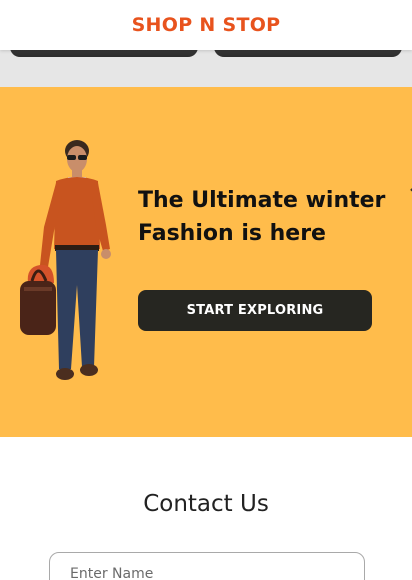 The height and width of the screenshot is (580, 412). What do you see at coordinates (206, 68) in the screenshot?
I see `product-cards-strip` at bounding box center [206, 68].